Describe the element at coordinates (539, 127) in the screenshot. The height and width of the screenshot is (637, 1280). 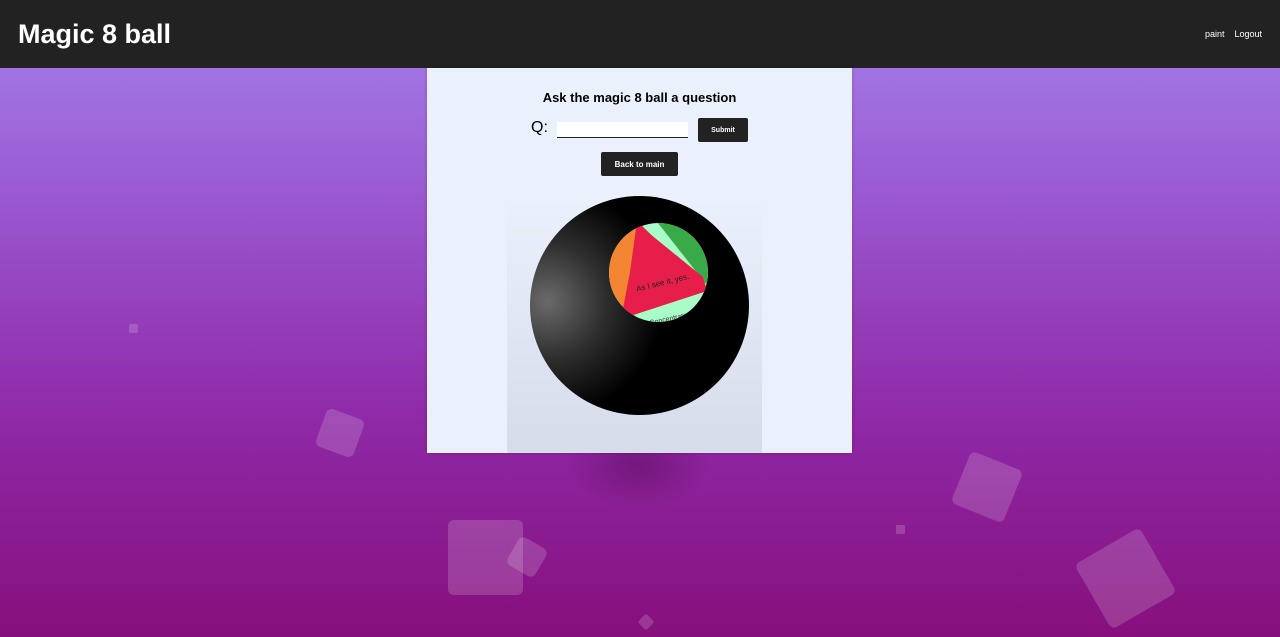
I see `question-label: Q:` at that location.